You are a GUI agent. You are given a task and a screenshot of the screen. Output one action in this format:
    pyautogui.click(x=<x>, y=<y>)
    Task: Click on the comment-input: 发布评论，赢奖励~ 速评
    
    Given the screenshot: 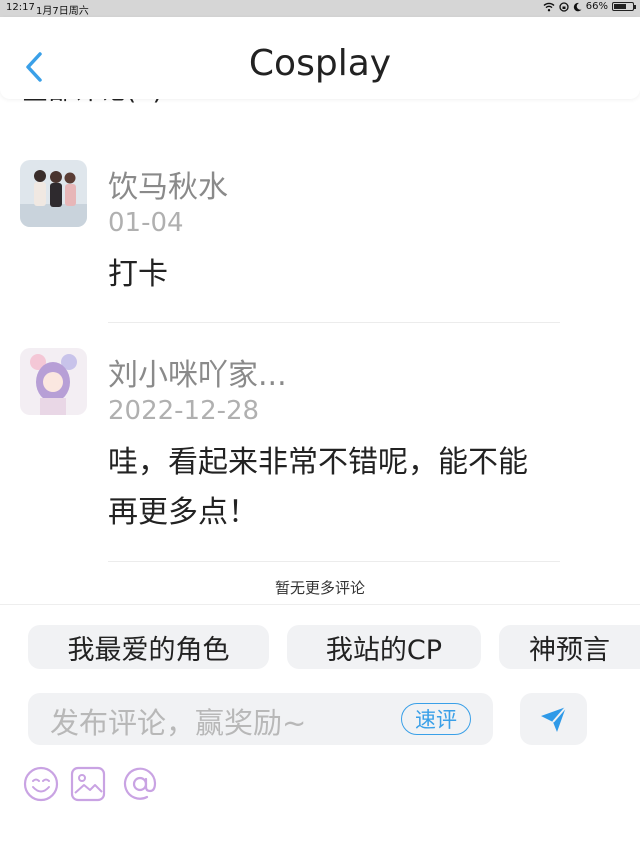 What is the action you would take?
    pyautogui.click(x=260, y=719)
    